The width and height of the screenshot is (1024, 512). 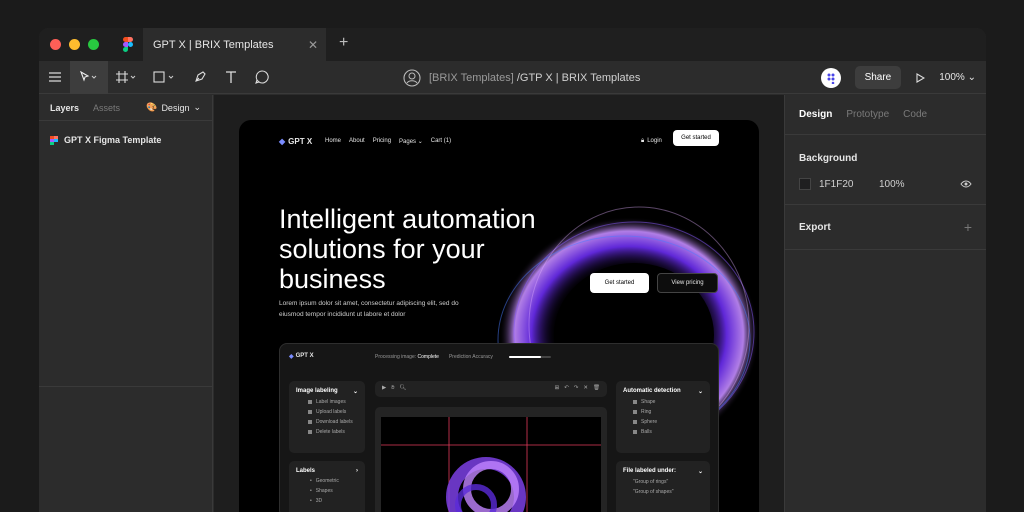 I want to click on minimize-window-button, so click(x=74, y=44).